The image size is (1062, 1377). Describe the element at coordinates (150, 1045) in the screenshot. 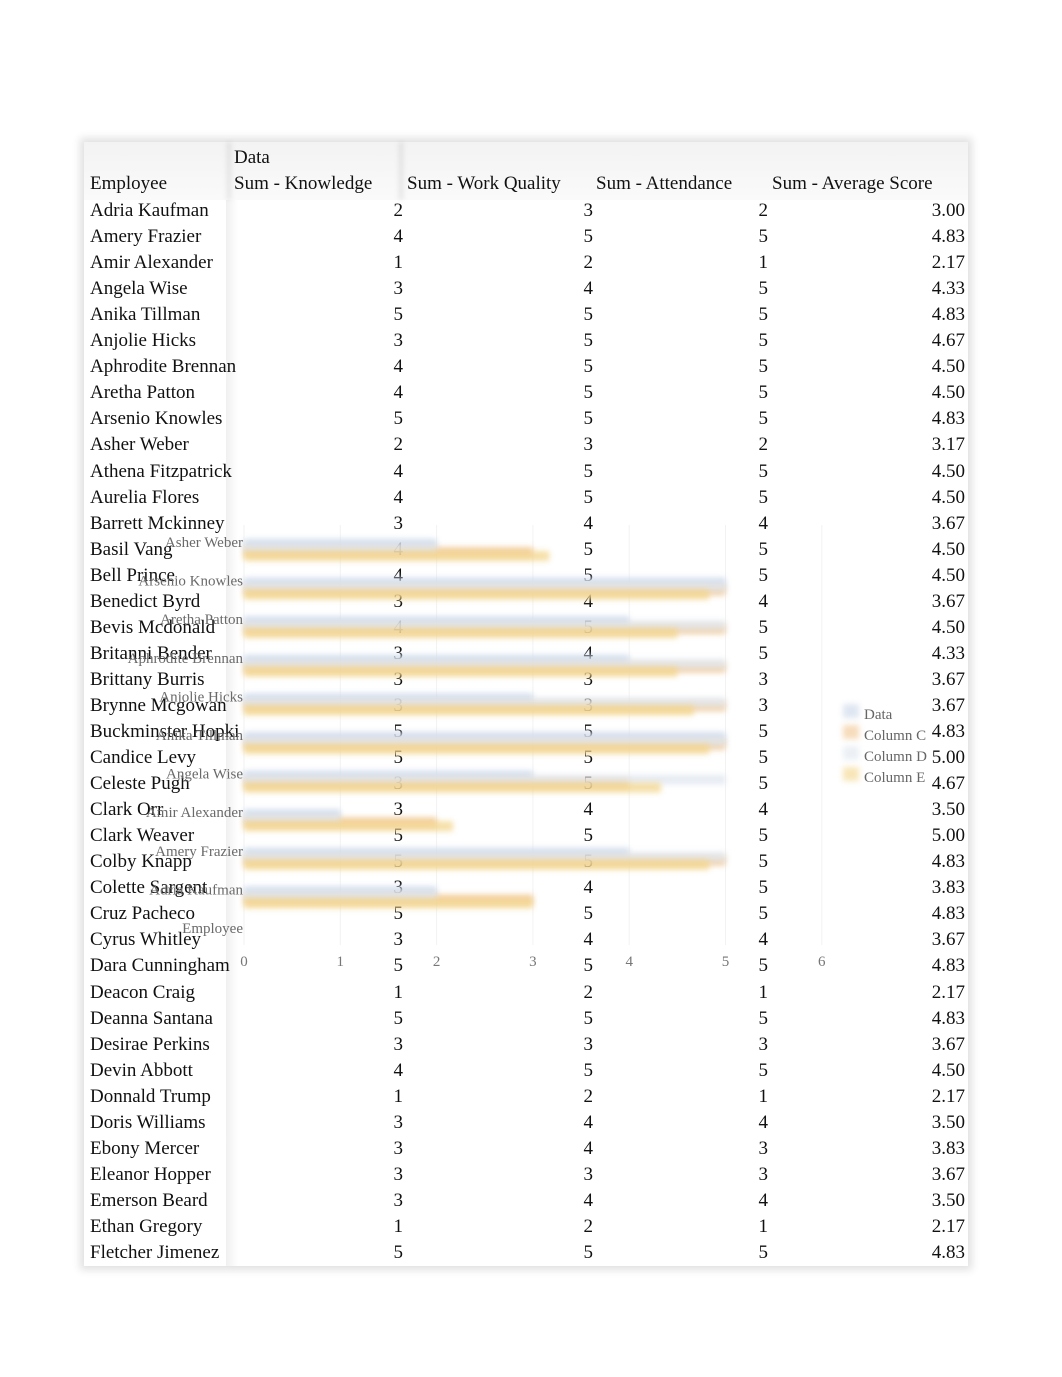

I see `employee-name: Desirae Perkins` at that location.